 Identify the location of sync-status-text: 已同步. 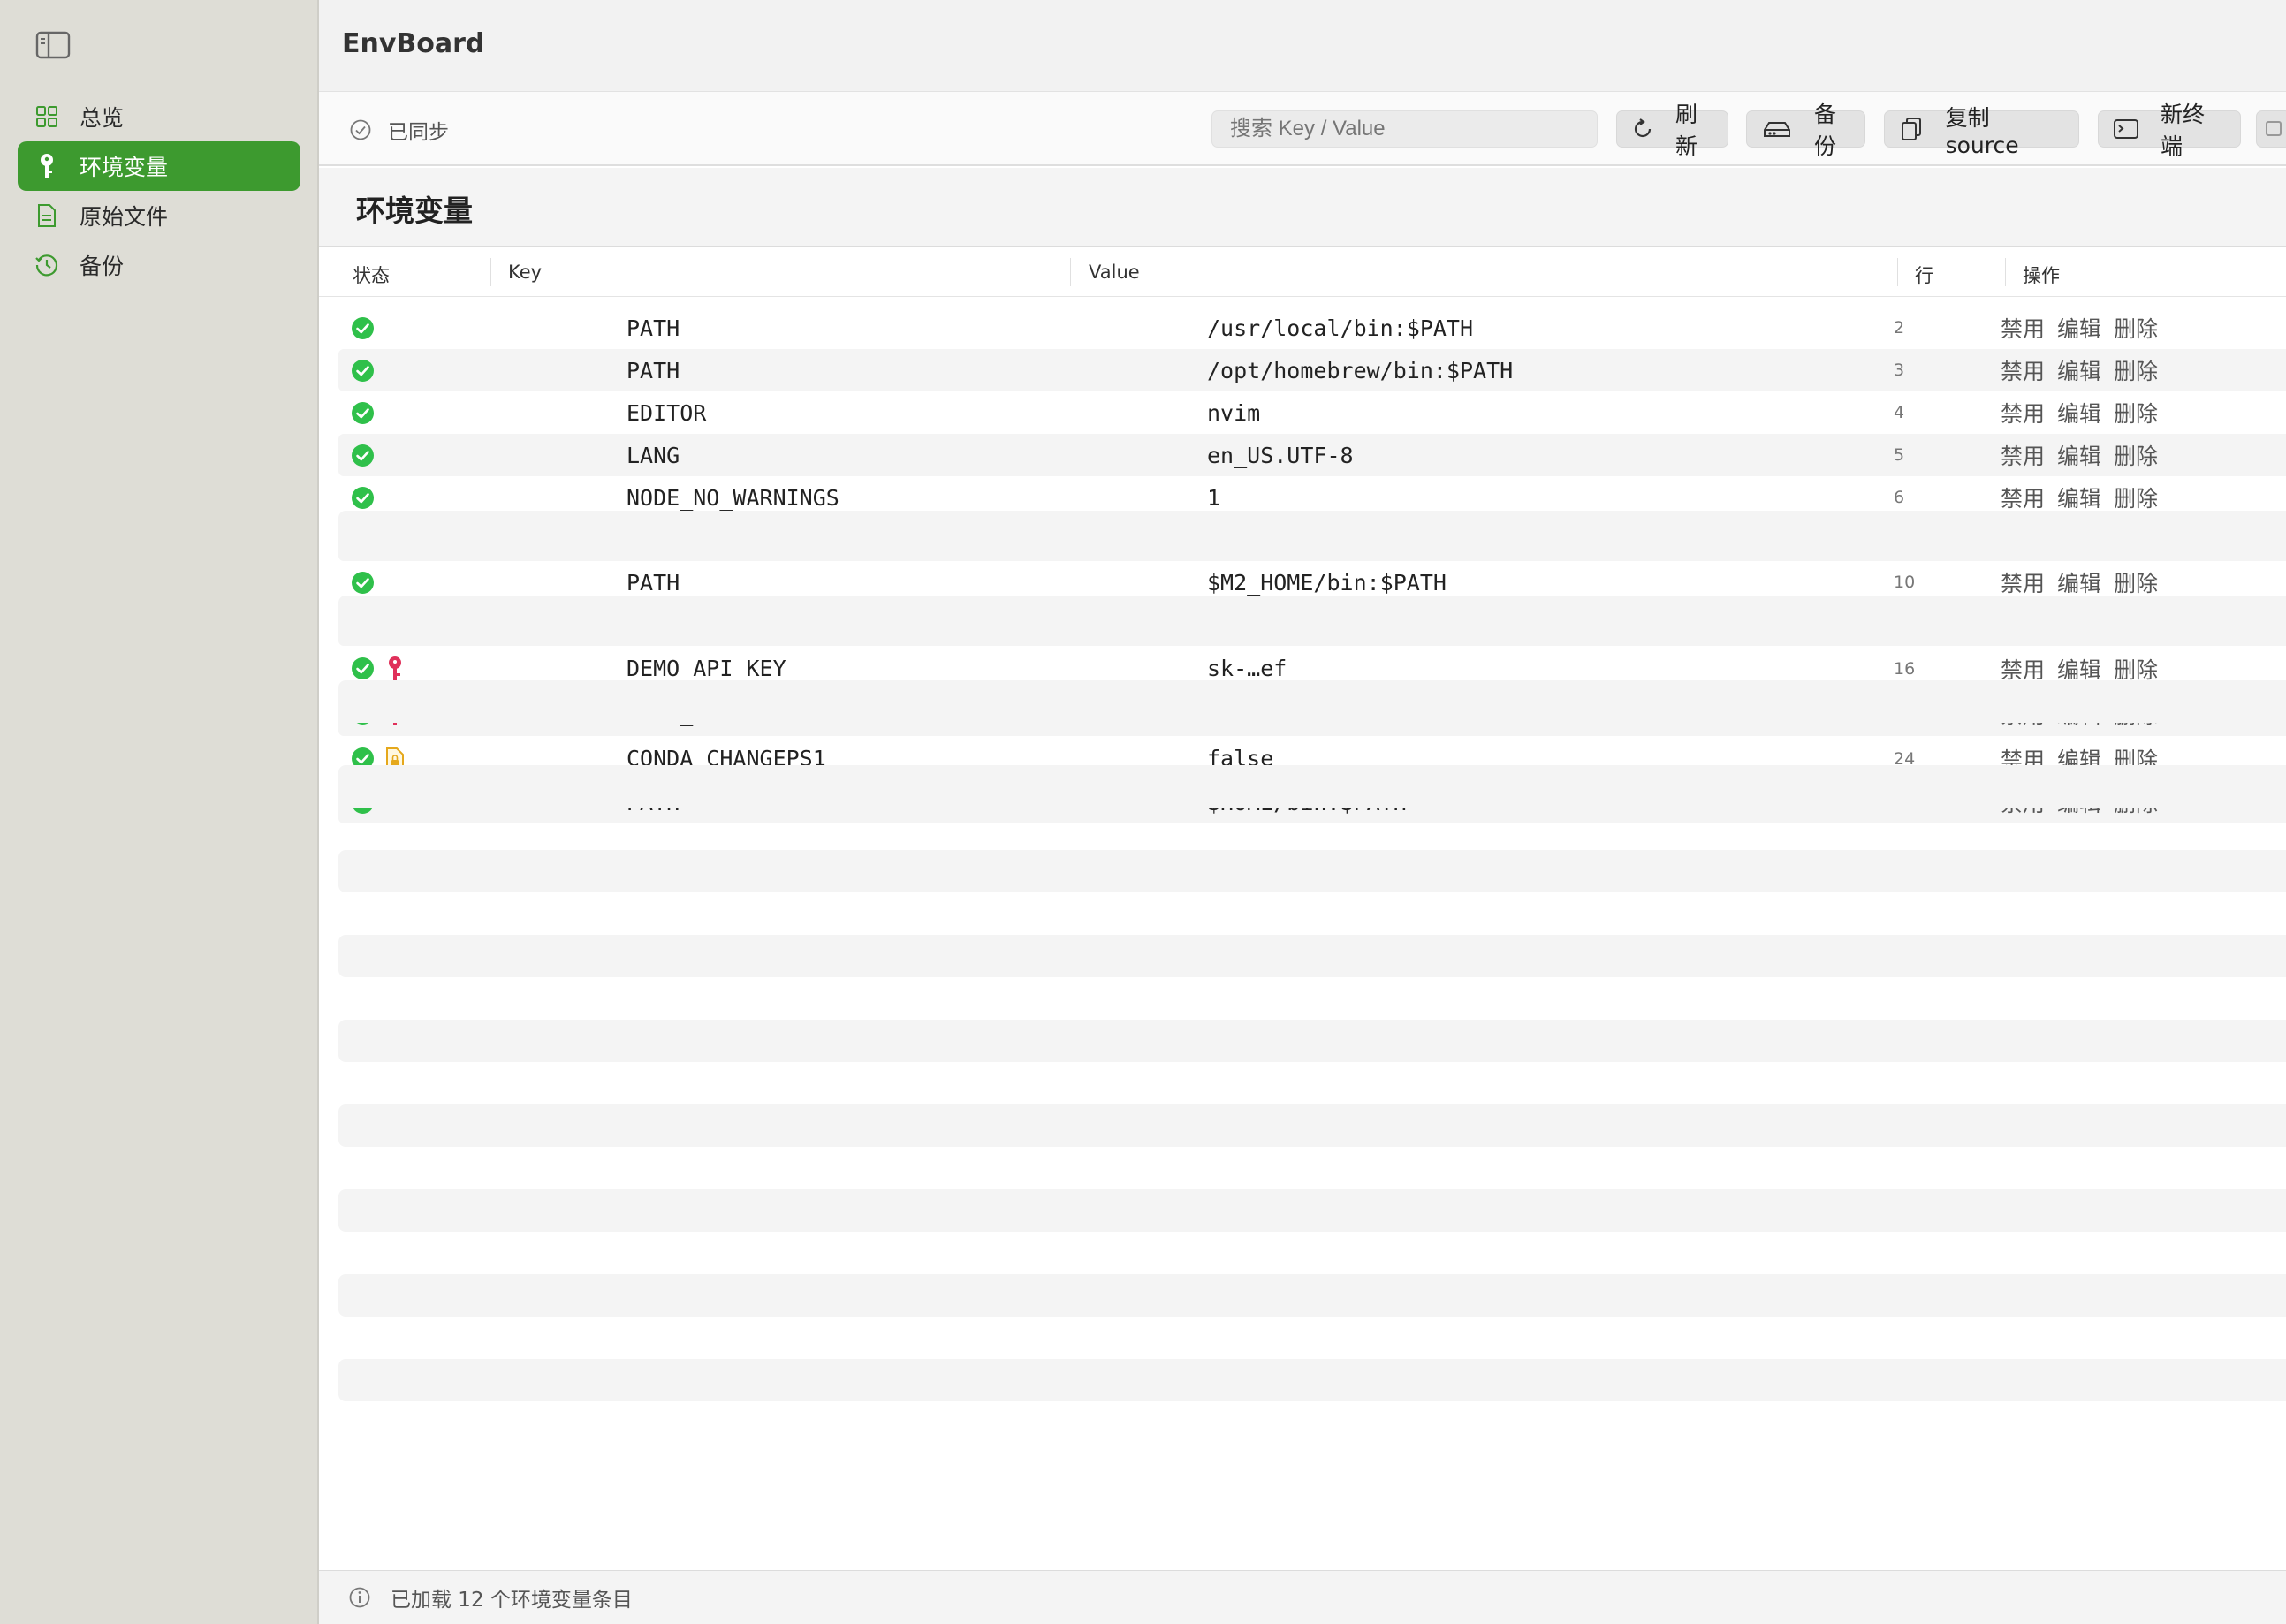
(418, 132).